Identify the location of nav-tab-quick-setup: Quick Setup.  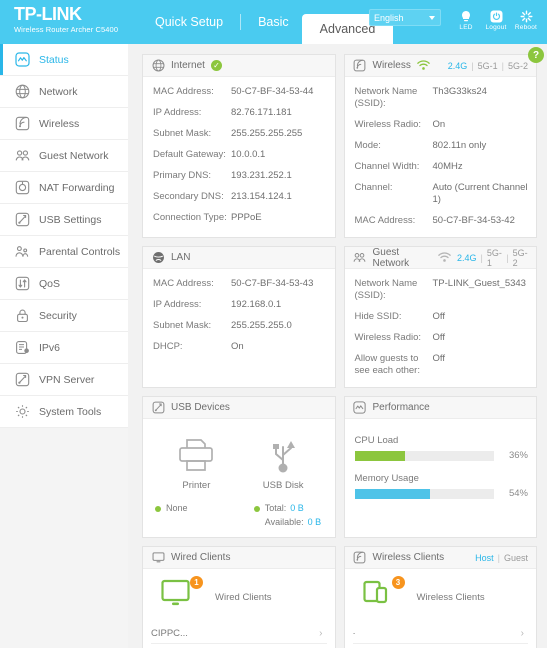
(189, 22).